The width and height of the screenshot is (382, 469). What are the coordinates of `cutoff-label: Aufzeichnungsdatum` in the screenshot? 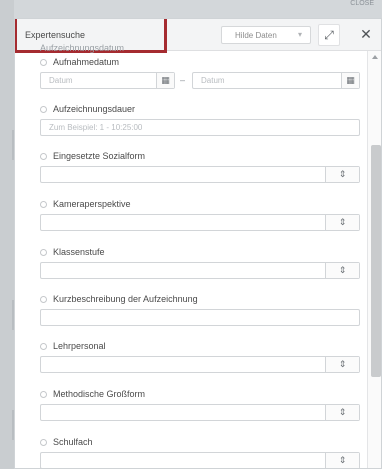 It's located at (82, 48).